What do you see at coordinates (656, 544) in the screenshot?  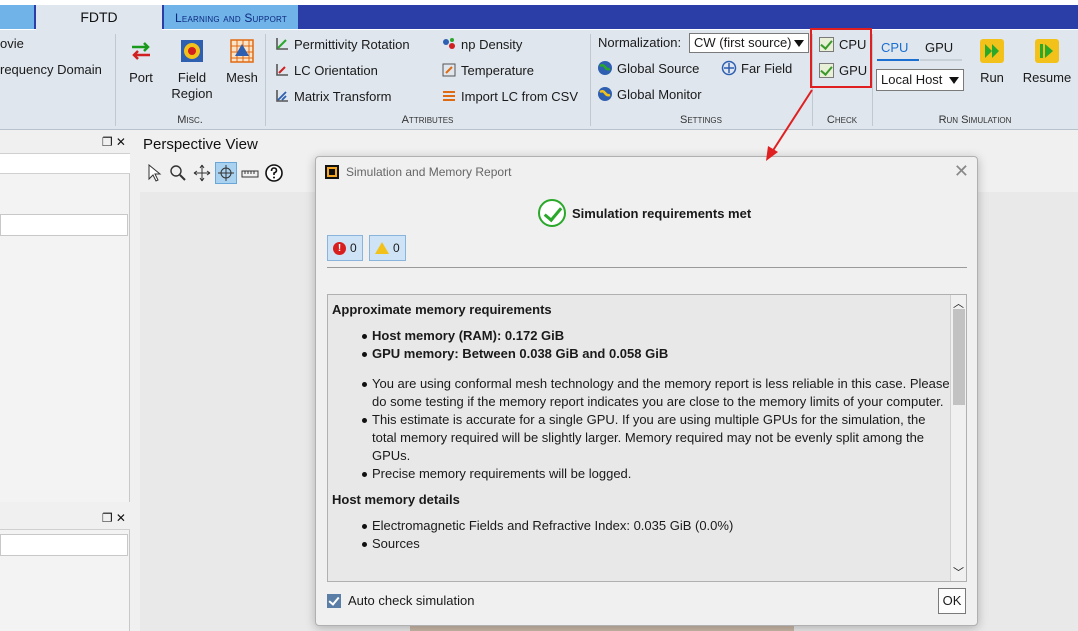 I see `list-item: Sources` at bounding box center [656, 544].